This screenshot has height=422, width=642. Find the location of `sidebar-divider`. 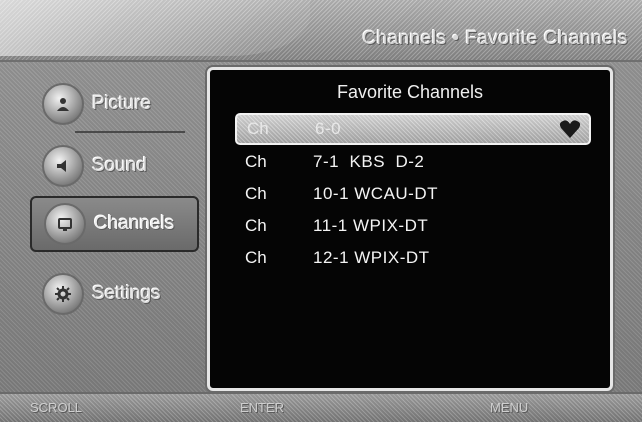

sidebar-divider is located at coordinates (130, 132).